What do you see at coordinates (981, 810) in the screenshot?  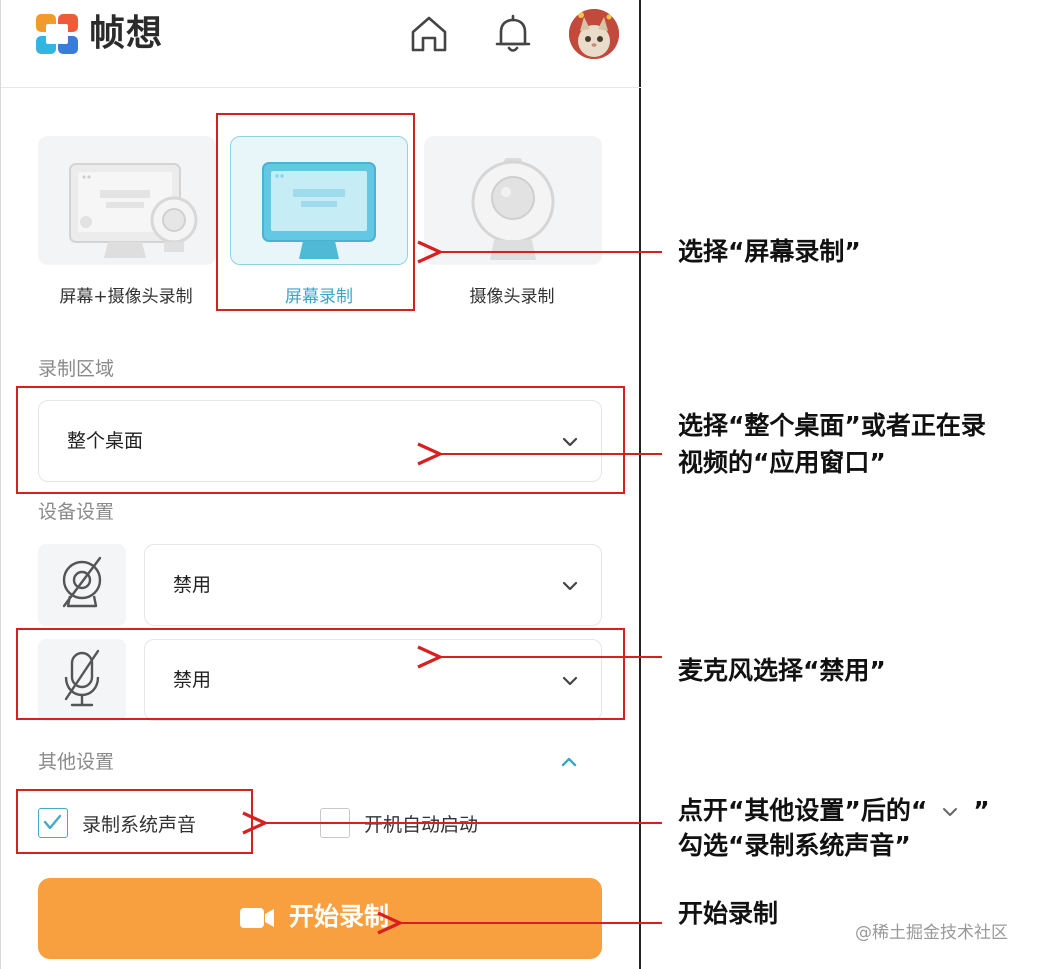 I see `annotation-other-line1-b: ”` at bounding box center [981, 810].